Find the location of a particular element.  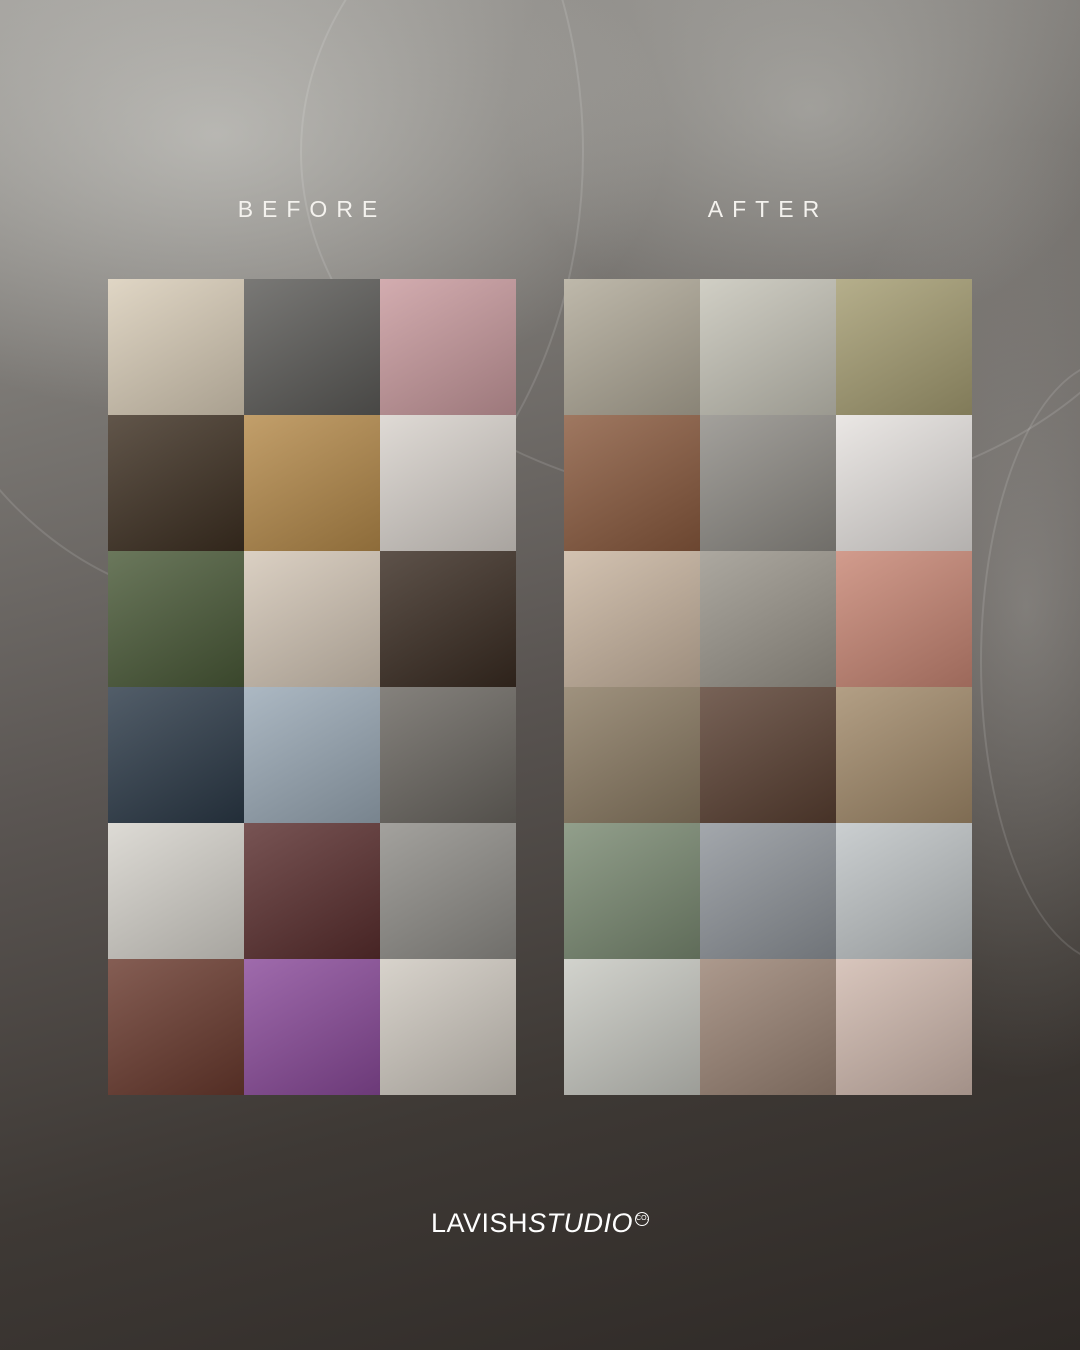

couple-shadow-photo is located at coordinates (312, 347).